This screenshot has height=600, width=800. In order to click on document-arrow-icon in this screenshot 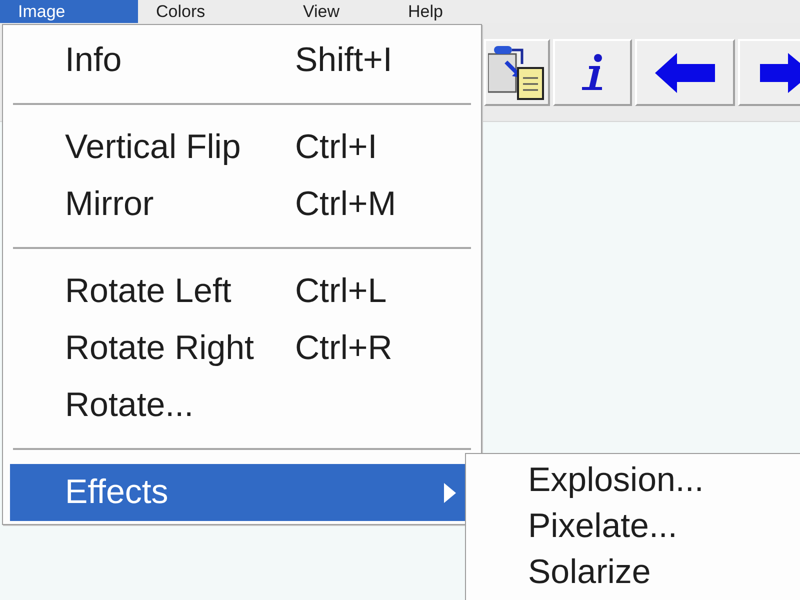, I will do `click(516, 73)`.